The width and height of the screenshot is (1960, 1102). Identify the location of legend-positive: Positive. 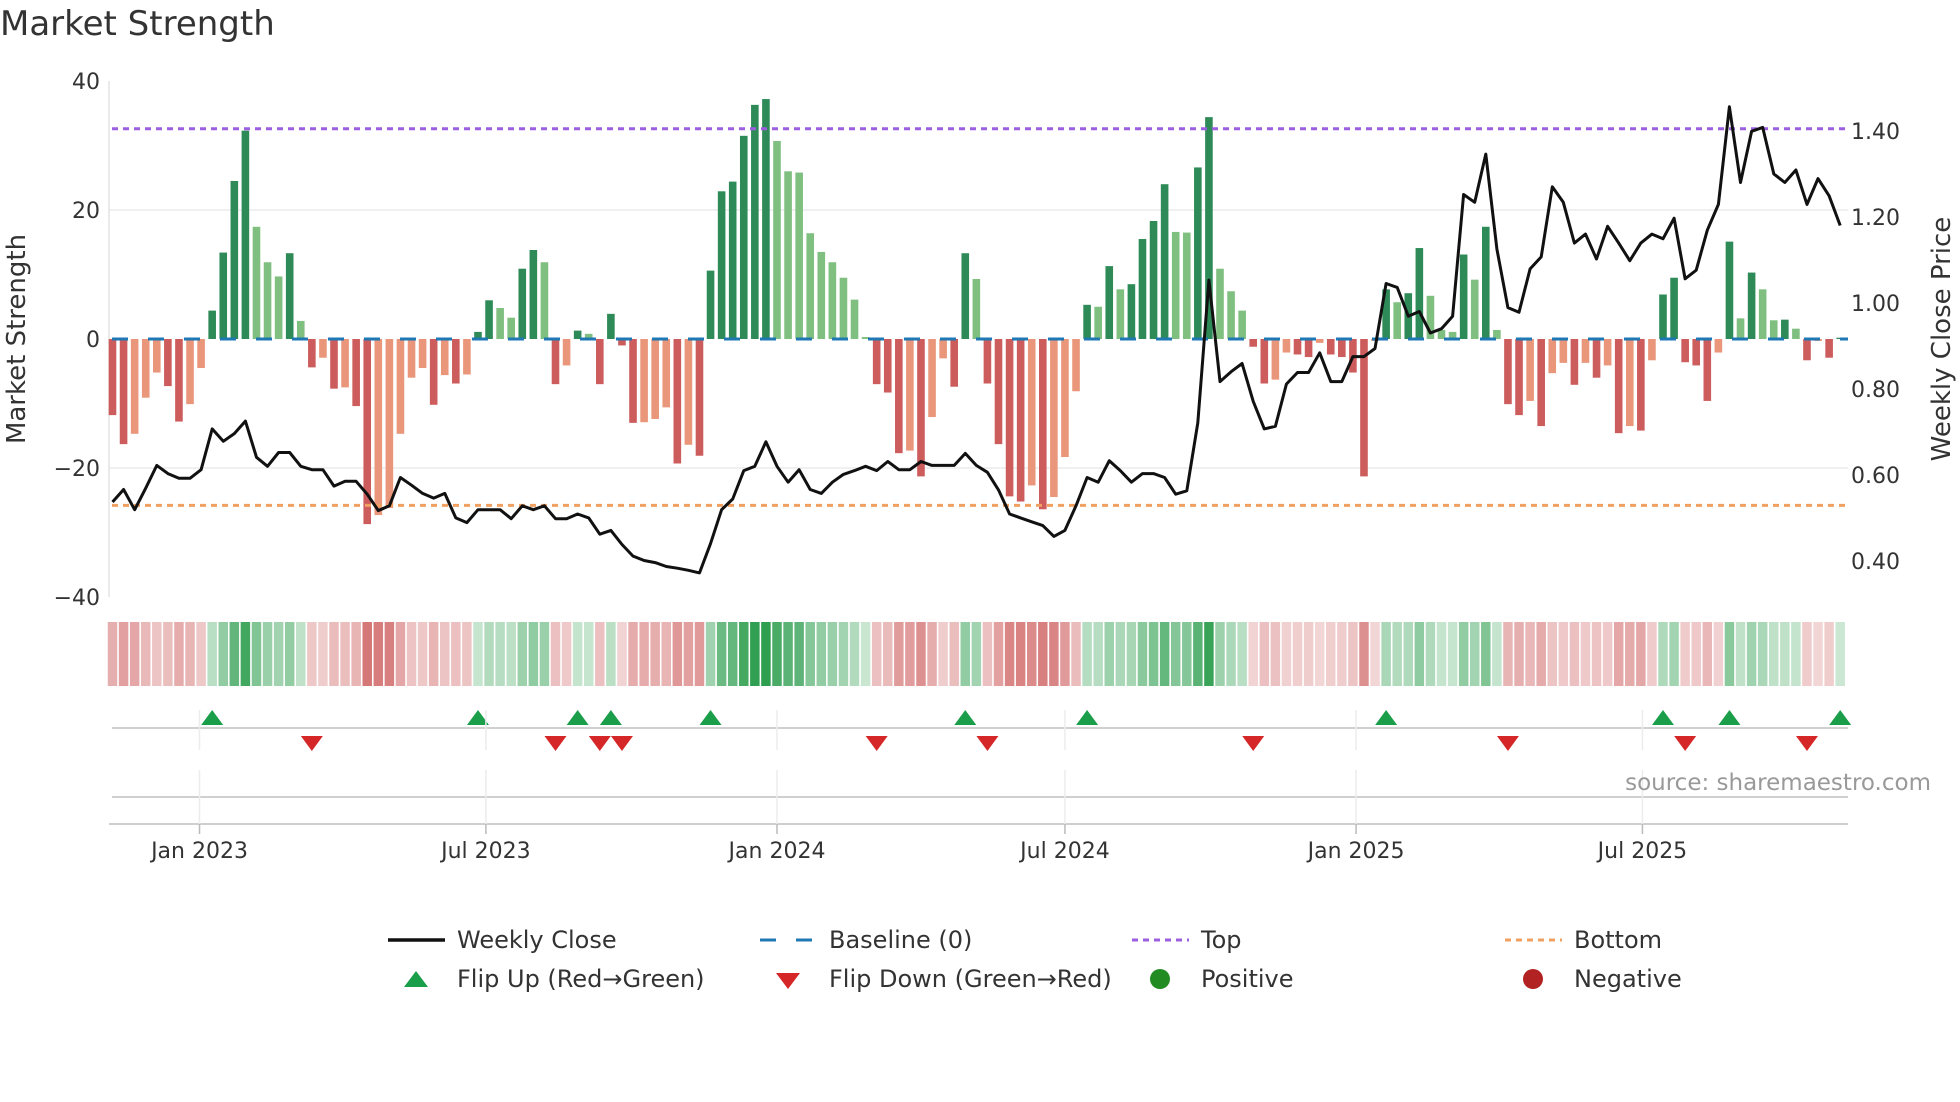
(1213, 979).